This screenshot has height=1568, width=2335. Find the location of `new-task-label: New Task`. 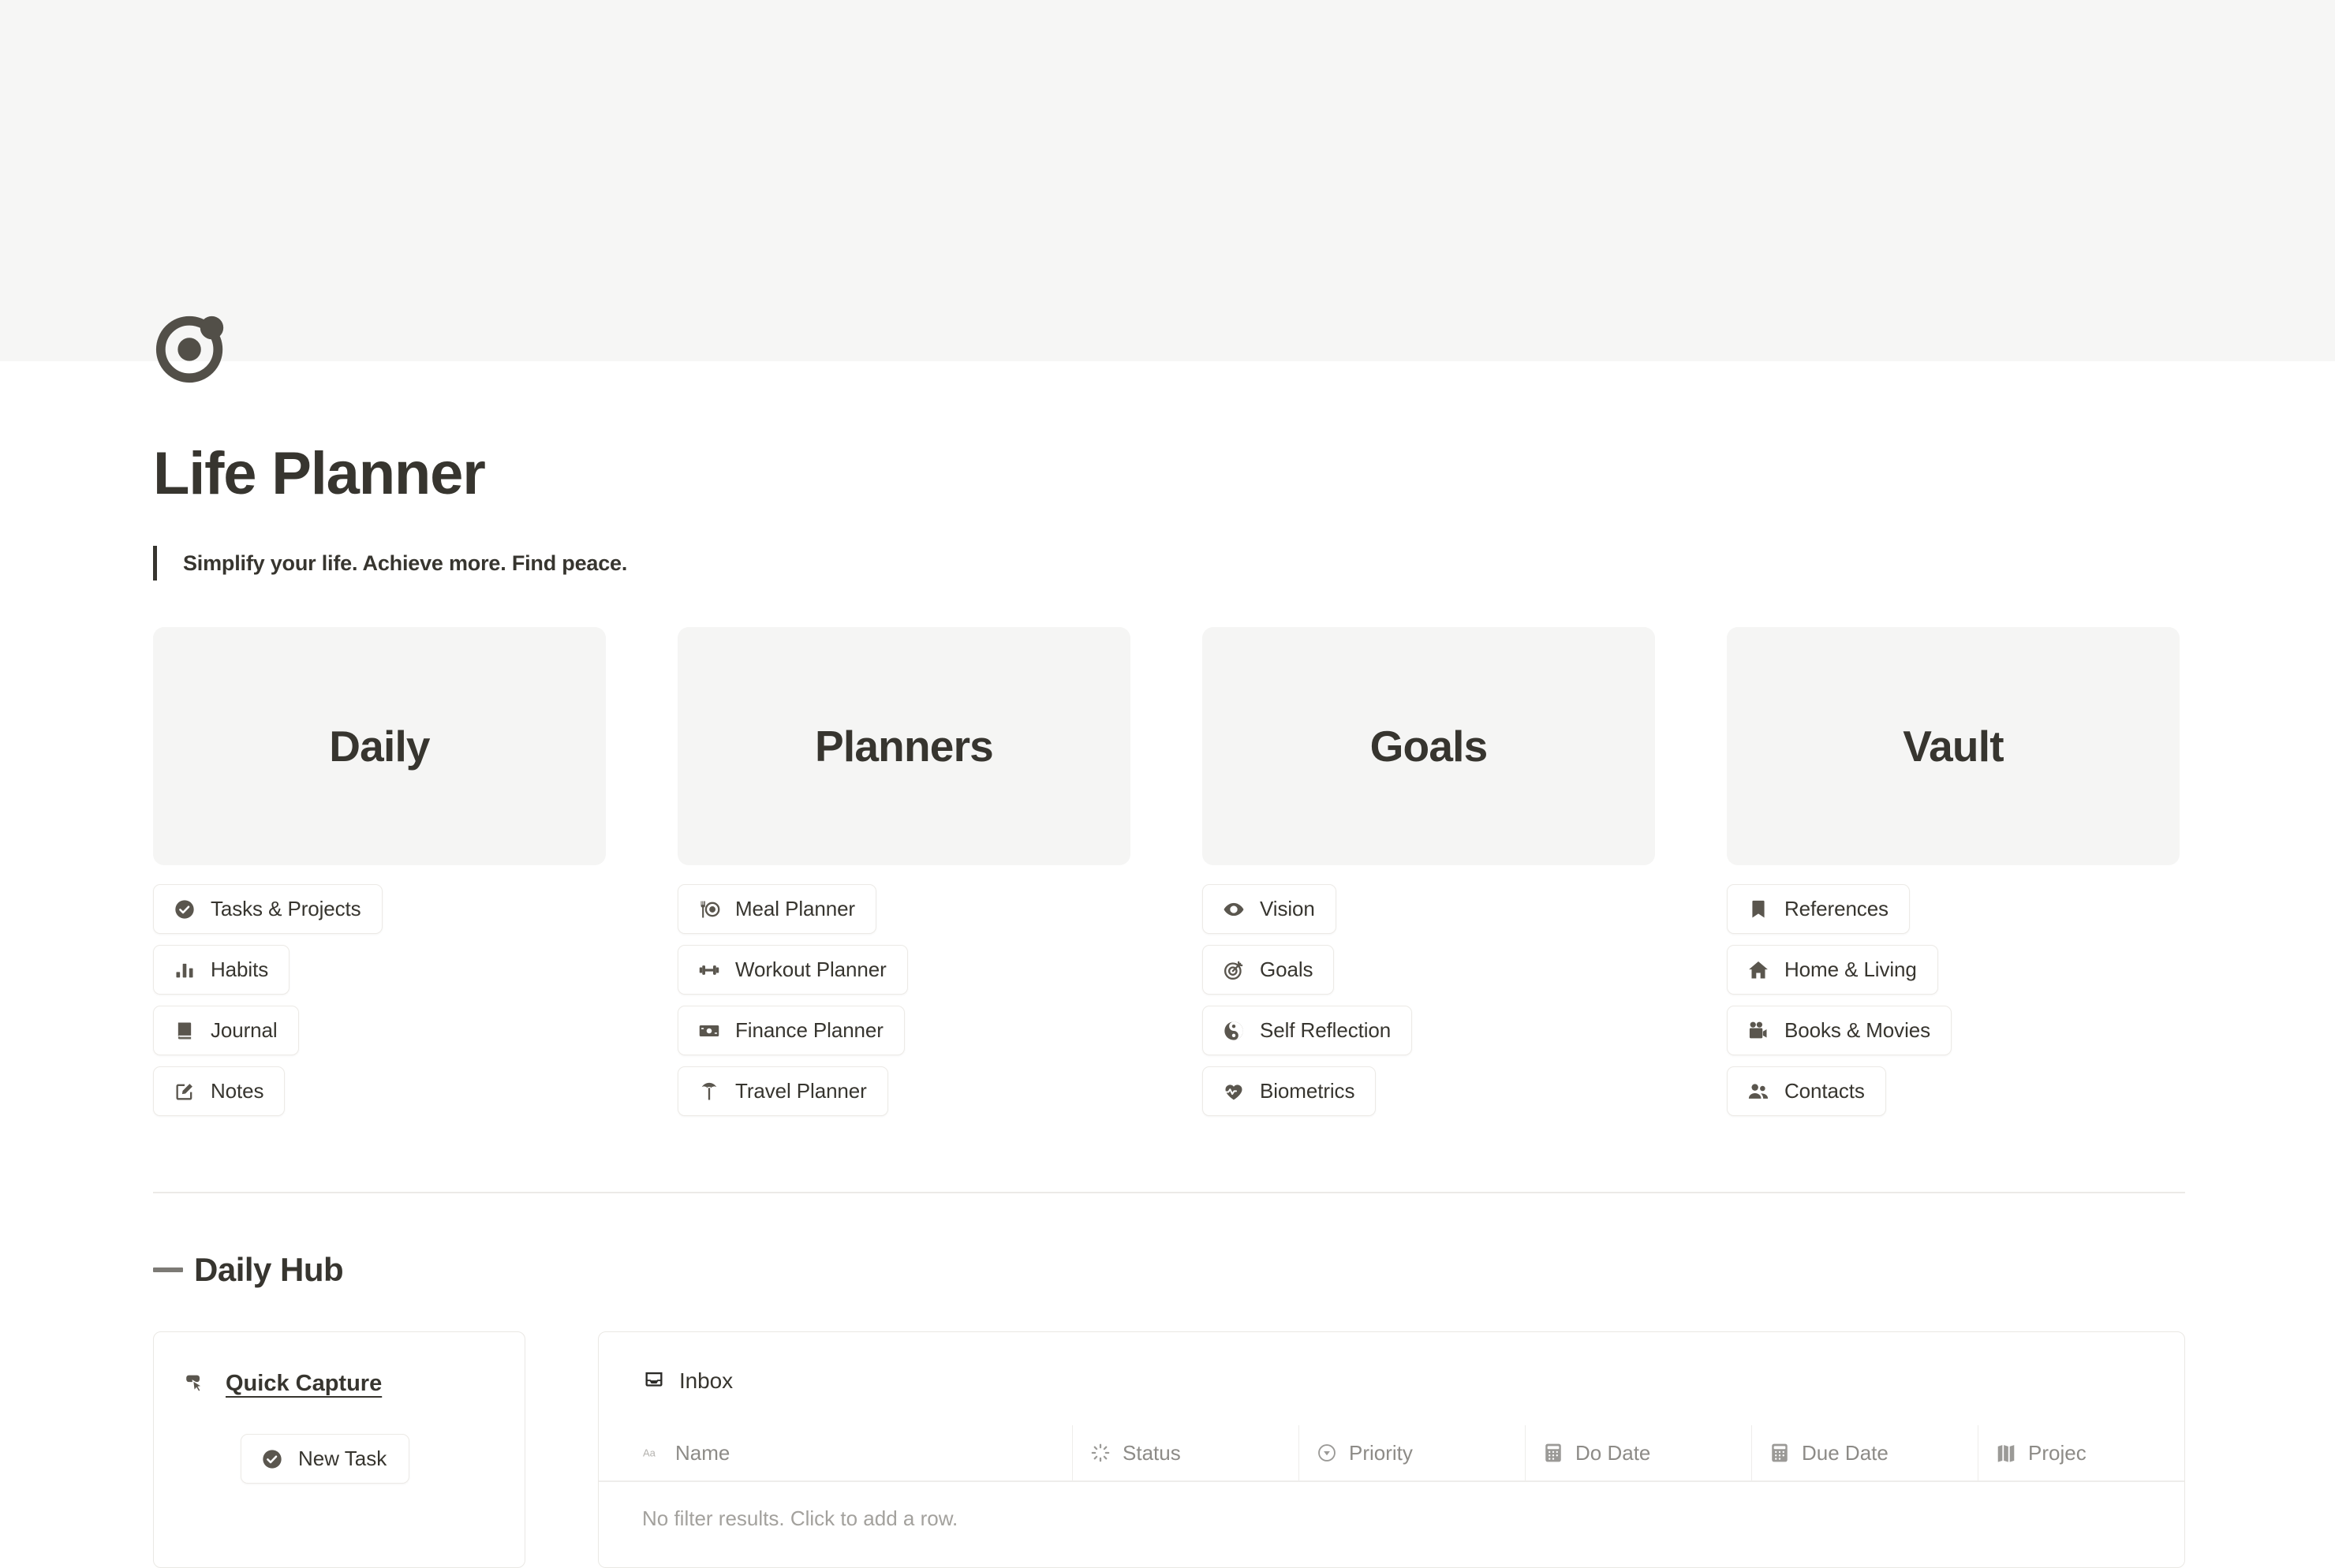

new-task-label: New Task is located at coordinates (342, 1458).